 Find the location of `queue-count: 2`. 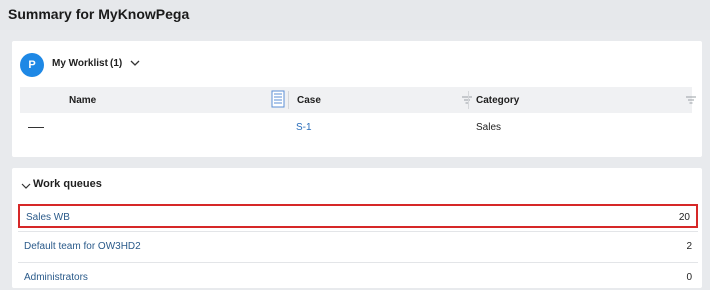

queue-count: 2 is located at coordinates (689, 246).